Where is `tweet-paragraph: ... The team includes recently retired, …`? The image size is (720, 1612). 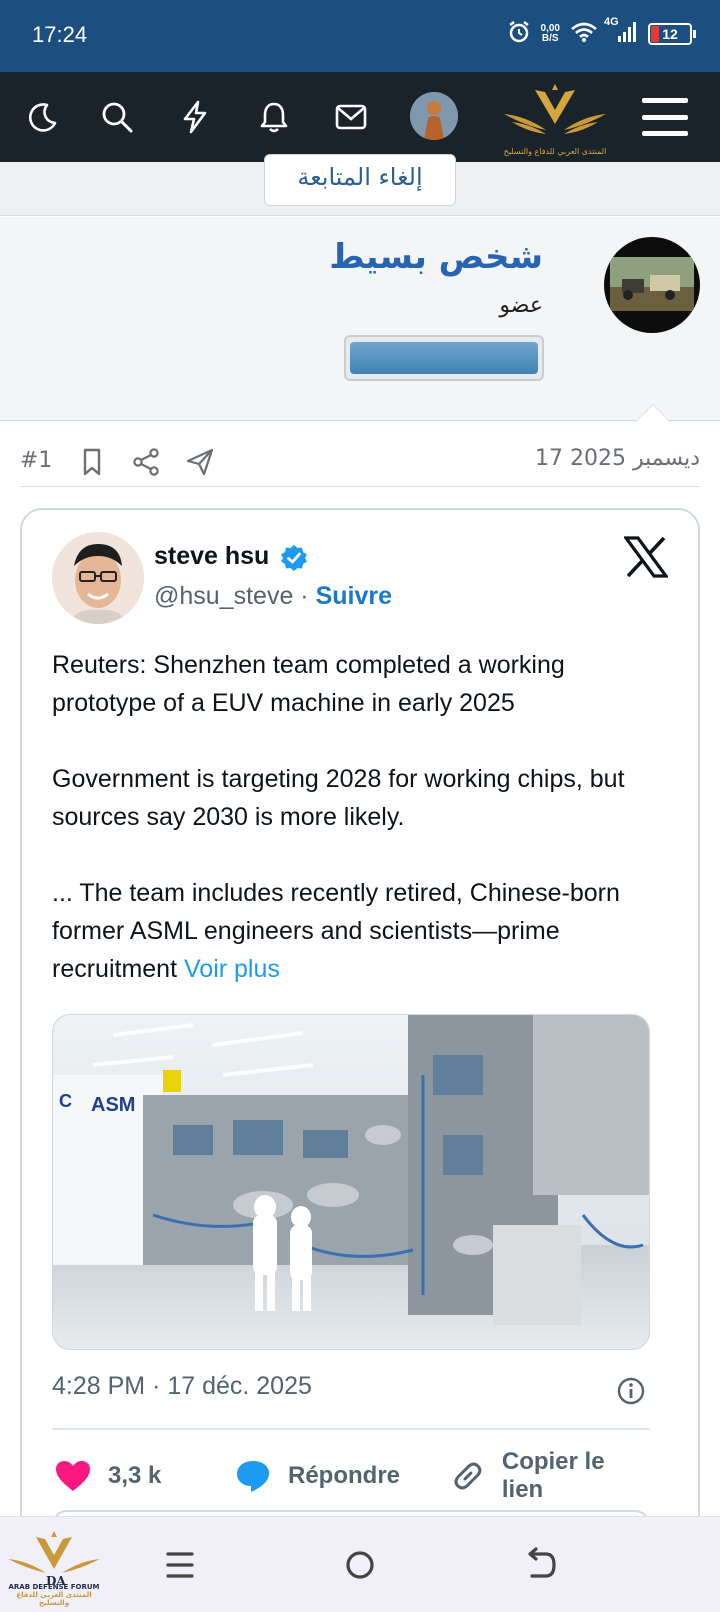 tweet-paragraph: ... The team includes recently retired, … is located at coordinates (357, 931).